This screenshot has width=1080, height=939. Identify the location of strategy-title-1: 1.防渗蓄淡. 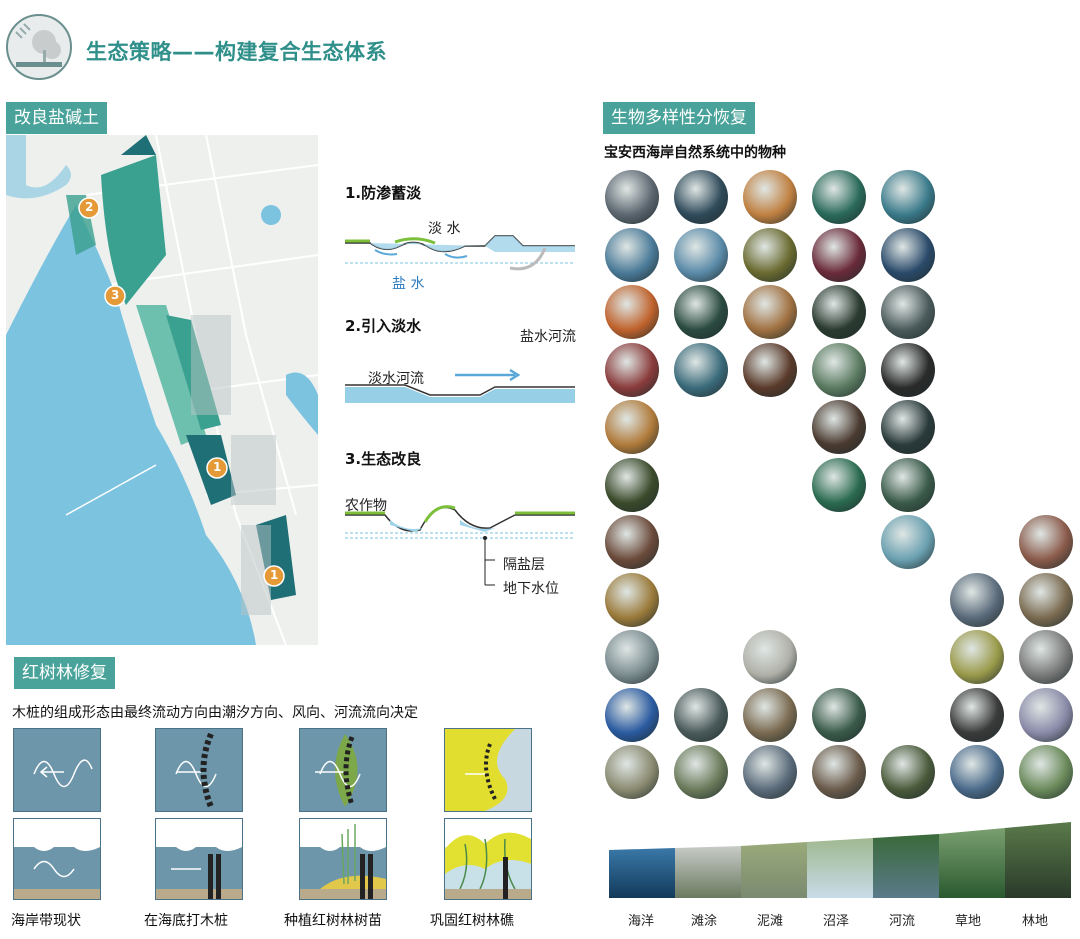
(383, 193).